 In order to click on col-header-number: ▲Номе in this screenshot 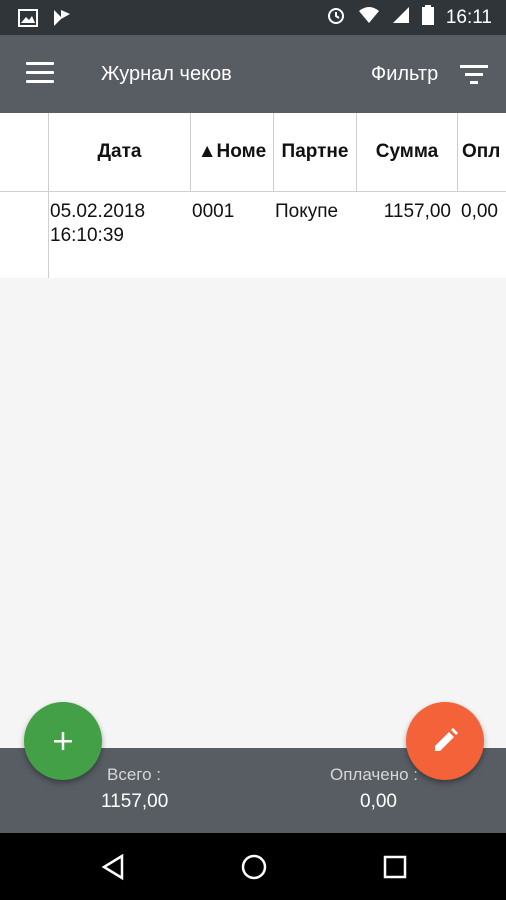, I will do `click(232, 152)`.